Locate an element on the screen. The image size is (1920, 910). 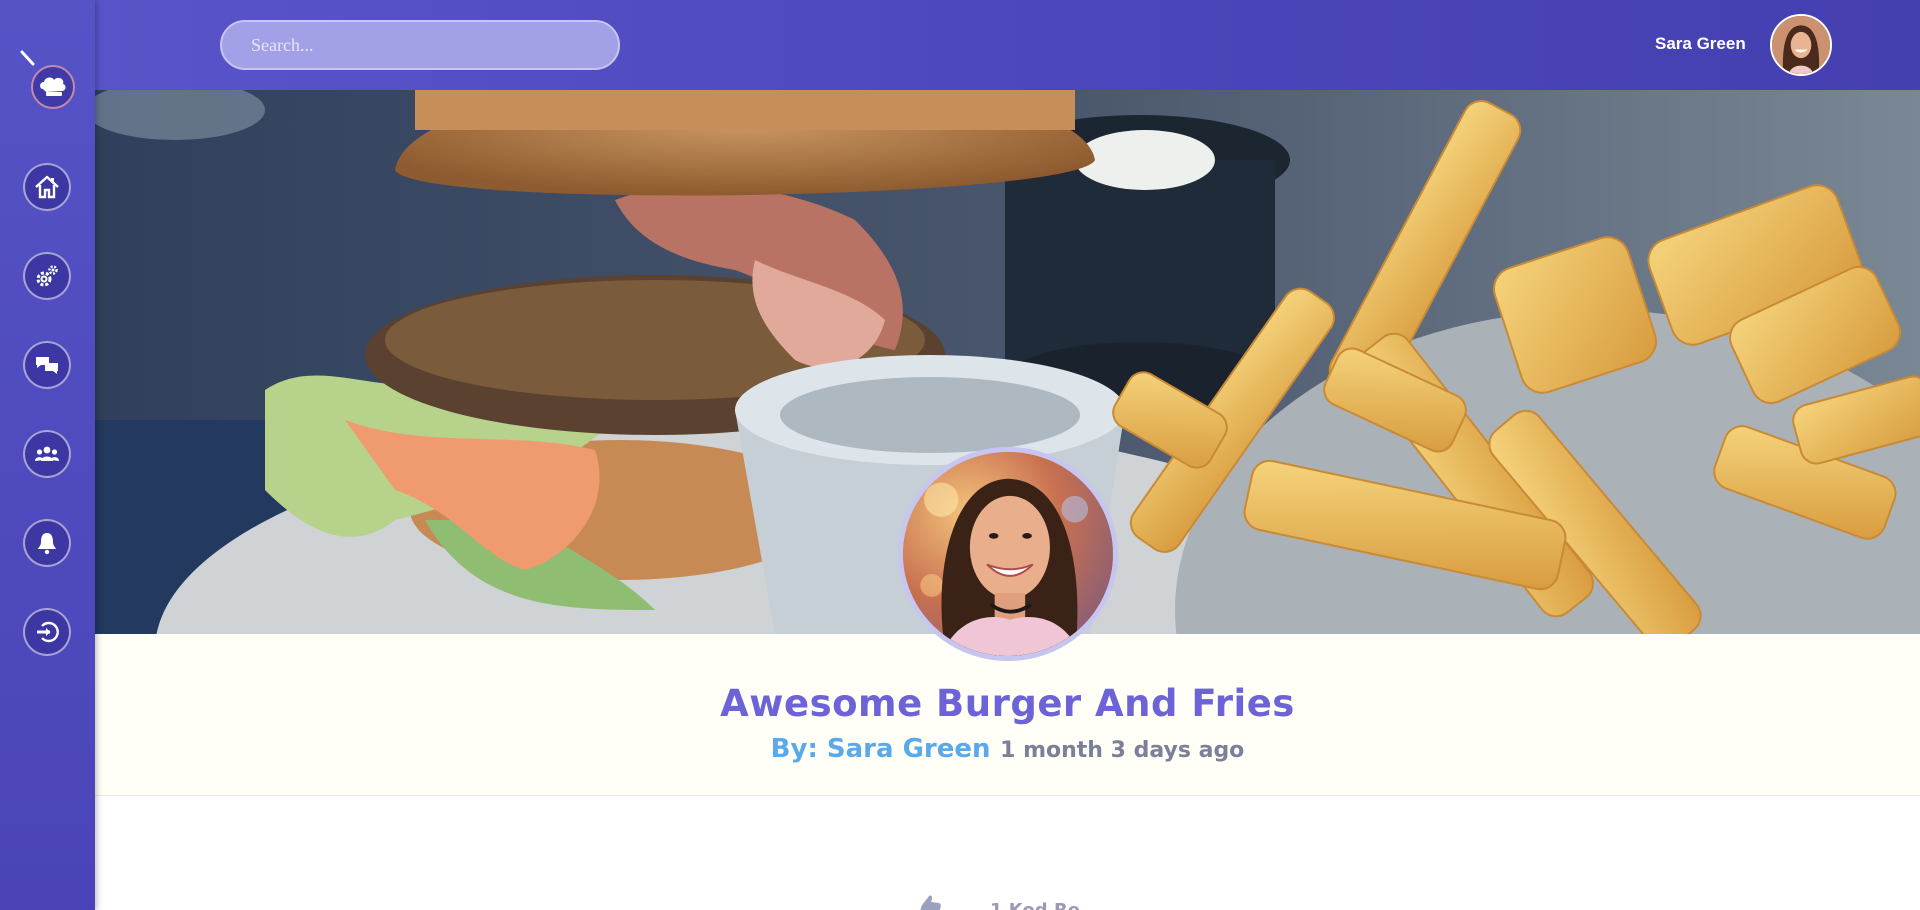
post-meta: By: Sara Green 1 month 3 days ago is located at coordinates (1007, 749).